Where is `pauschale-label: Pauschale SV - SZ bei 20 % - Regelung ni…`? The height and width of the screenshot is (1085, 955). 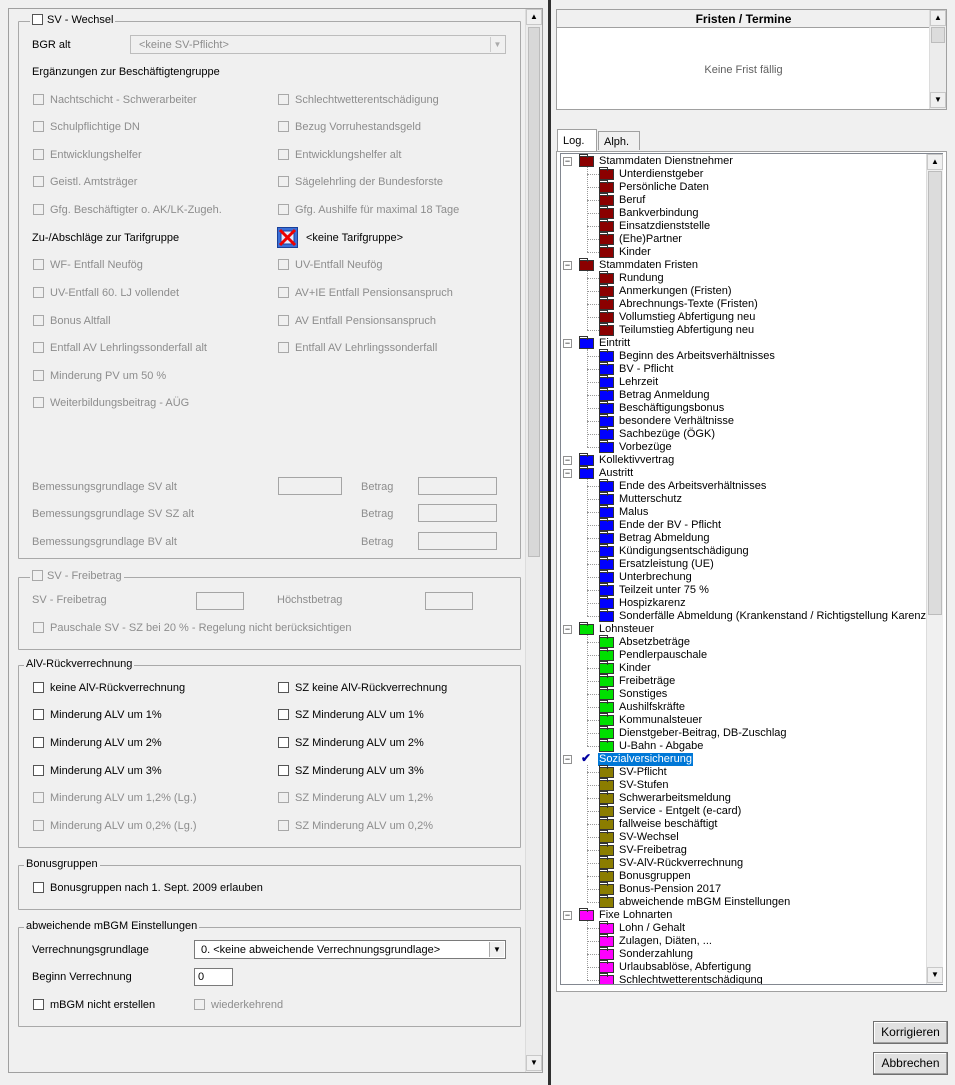
pauschale-label: Pauschale SV - SZ bei 20 % - Regelung ni… is located at coordinates (201, 628).